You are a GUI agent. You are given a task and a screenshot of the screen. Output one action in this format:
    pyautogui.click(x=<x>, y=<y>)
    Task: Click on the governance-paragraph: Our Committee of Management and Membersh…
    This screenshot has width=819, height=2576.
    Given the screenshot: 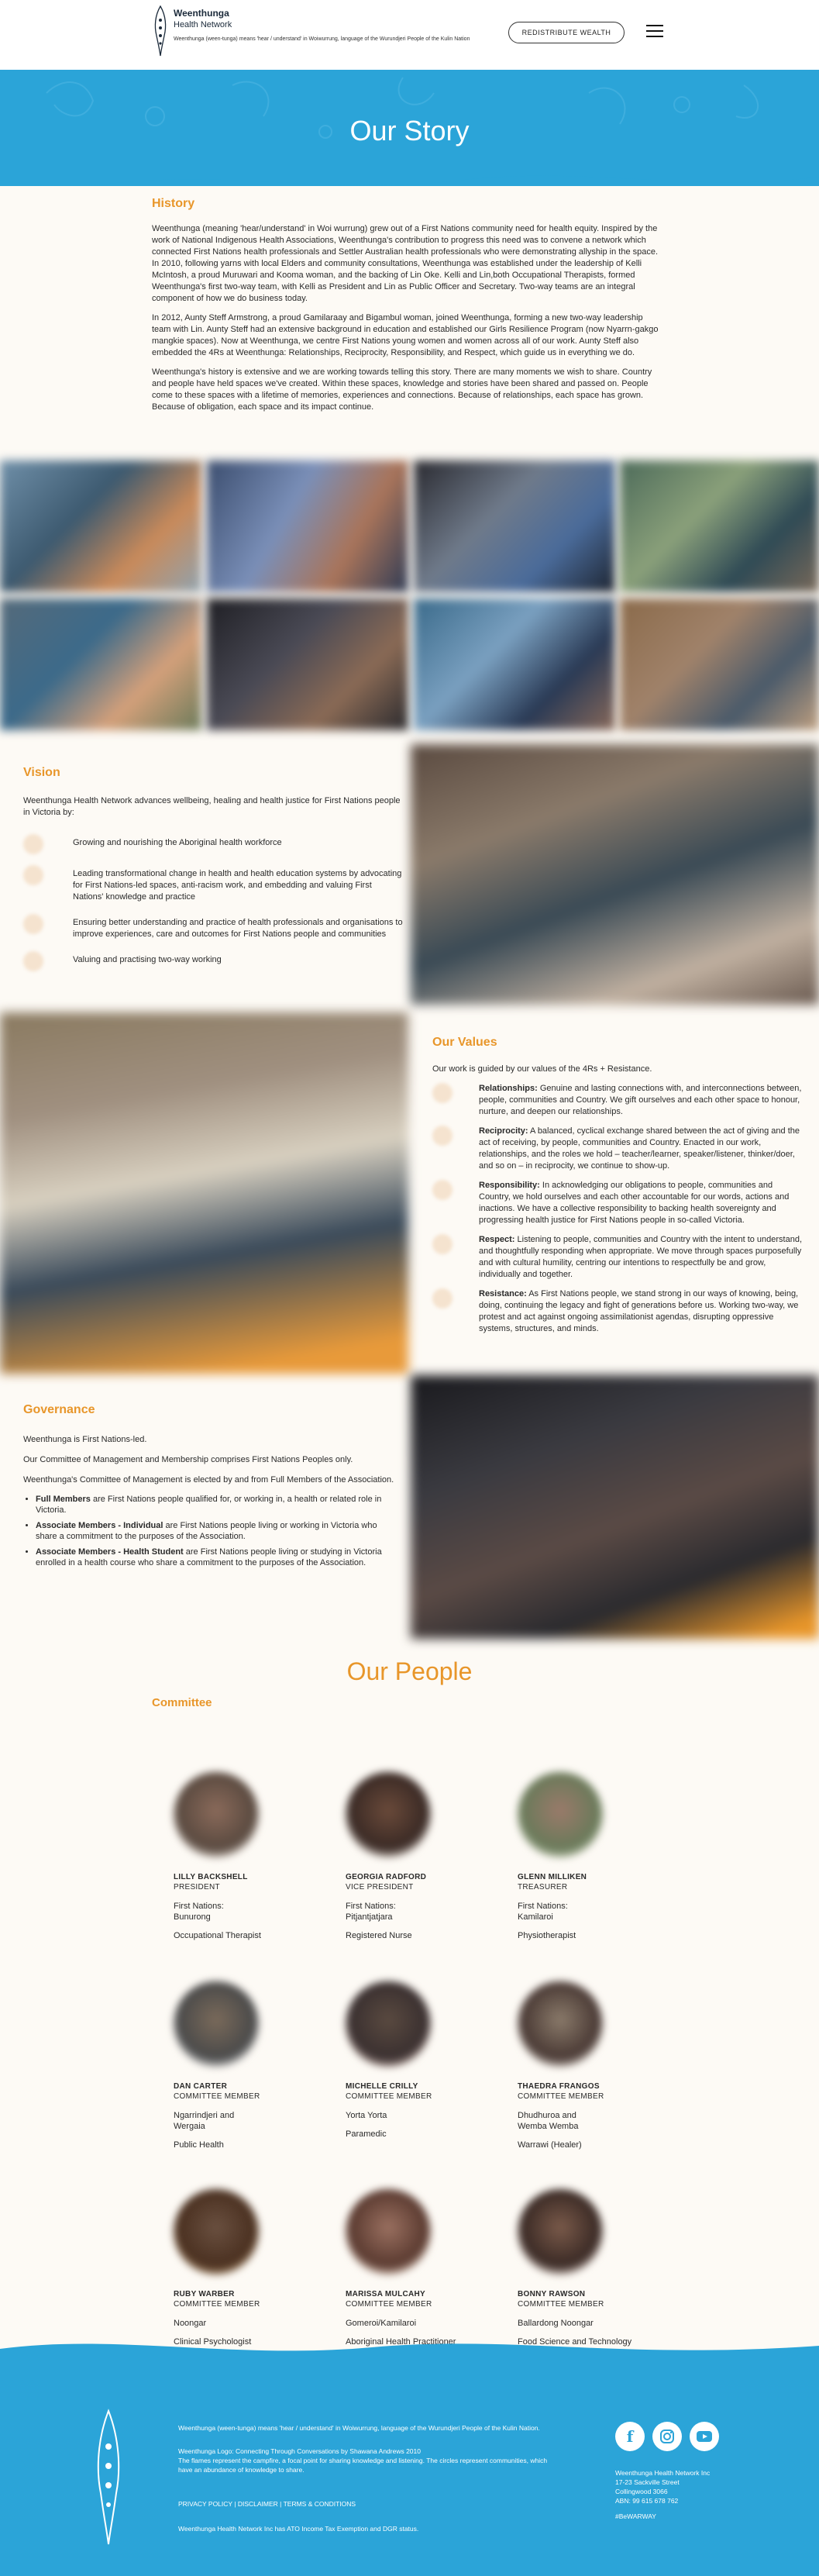 What is the action you would take?
    pyautogui.click(x=188, y=1459)
    